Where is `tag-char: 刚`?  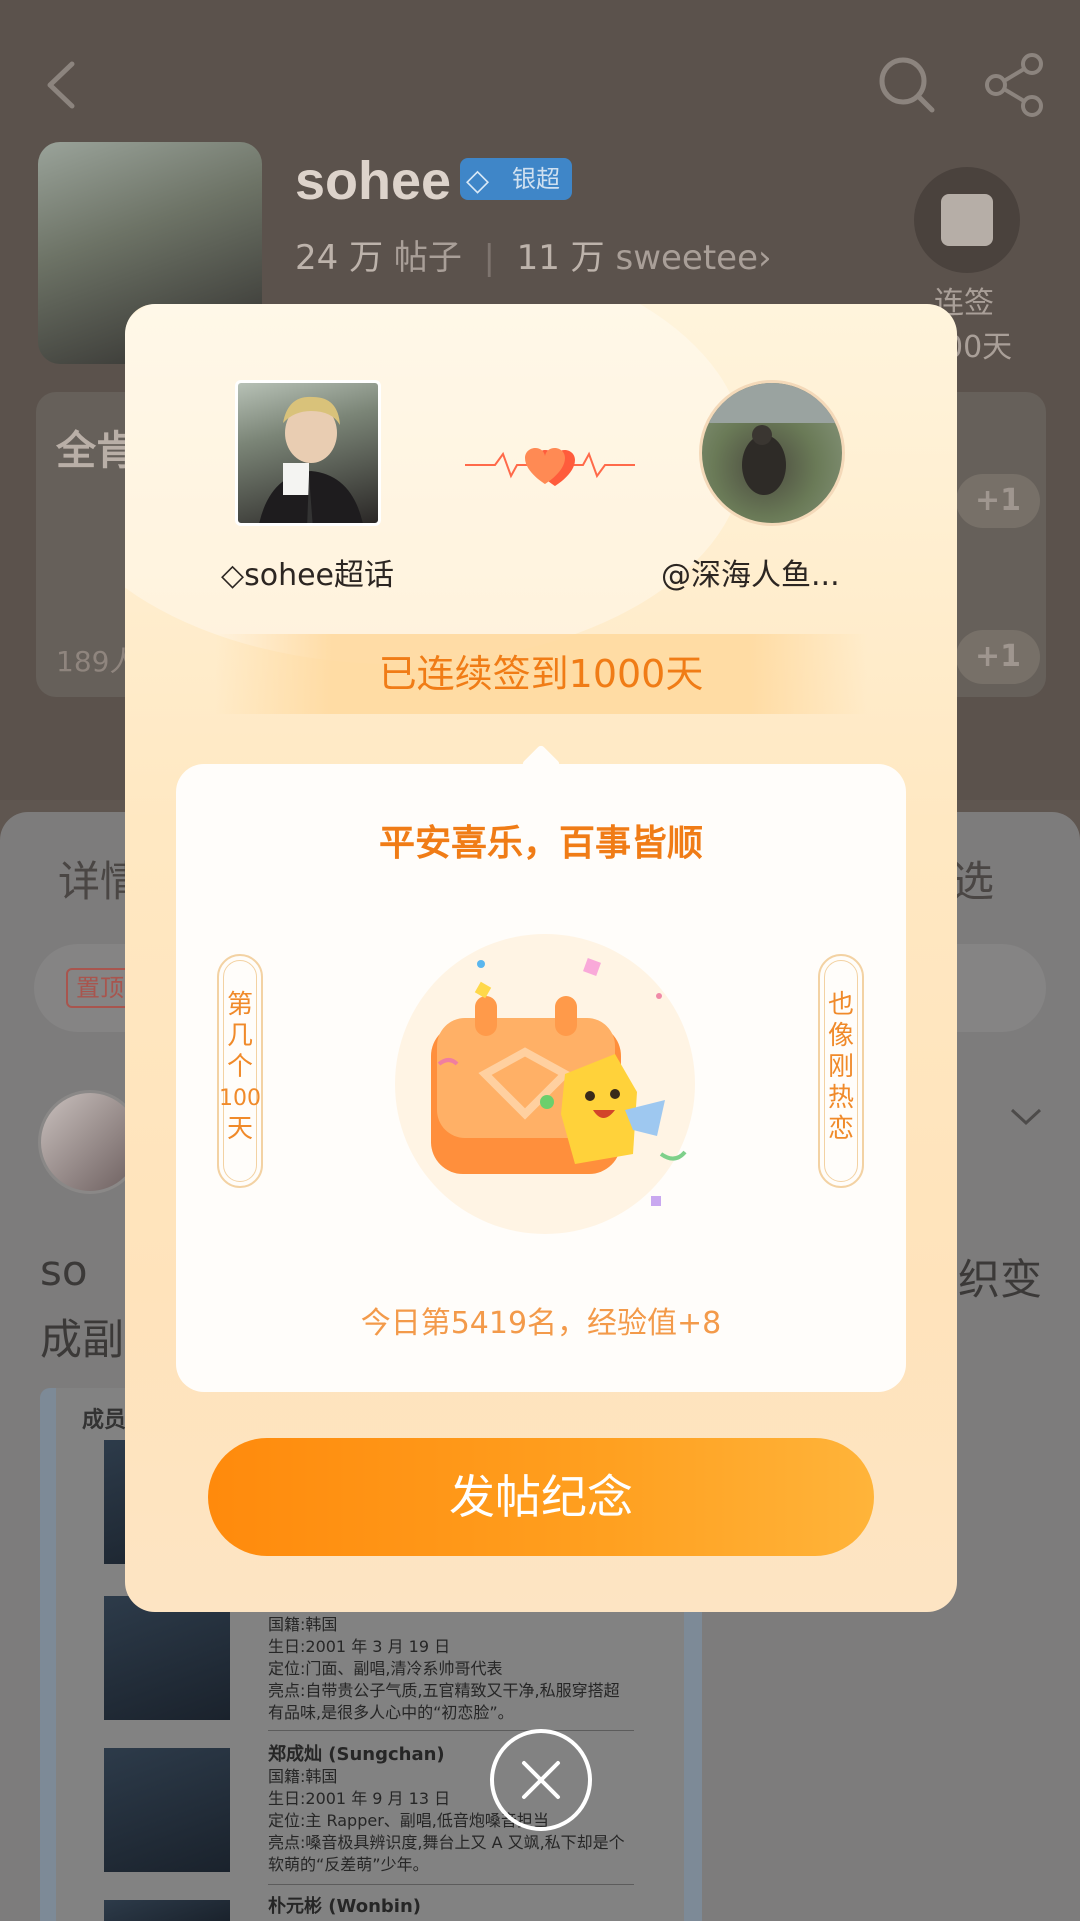
tag-char: 刚 is located at coordinates (840, 1067).